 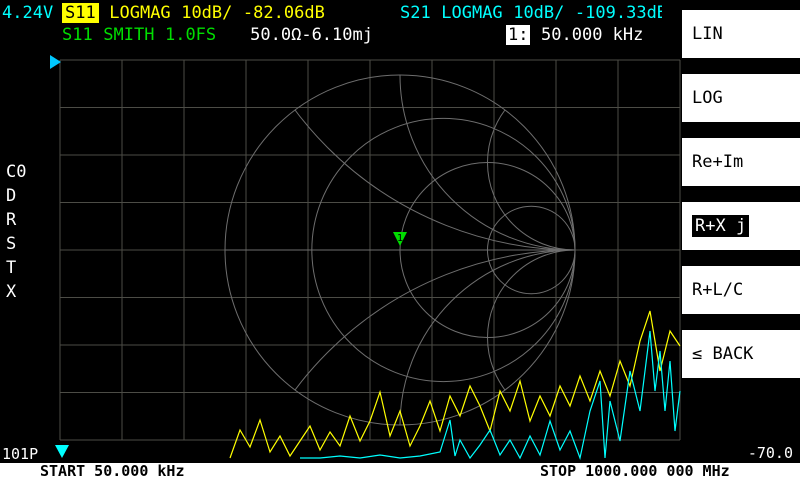 I want to click on trace2-channel: S11, so click(x=77, y=35).